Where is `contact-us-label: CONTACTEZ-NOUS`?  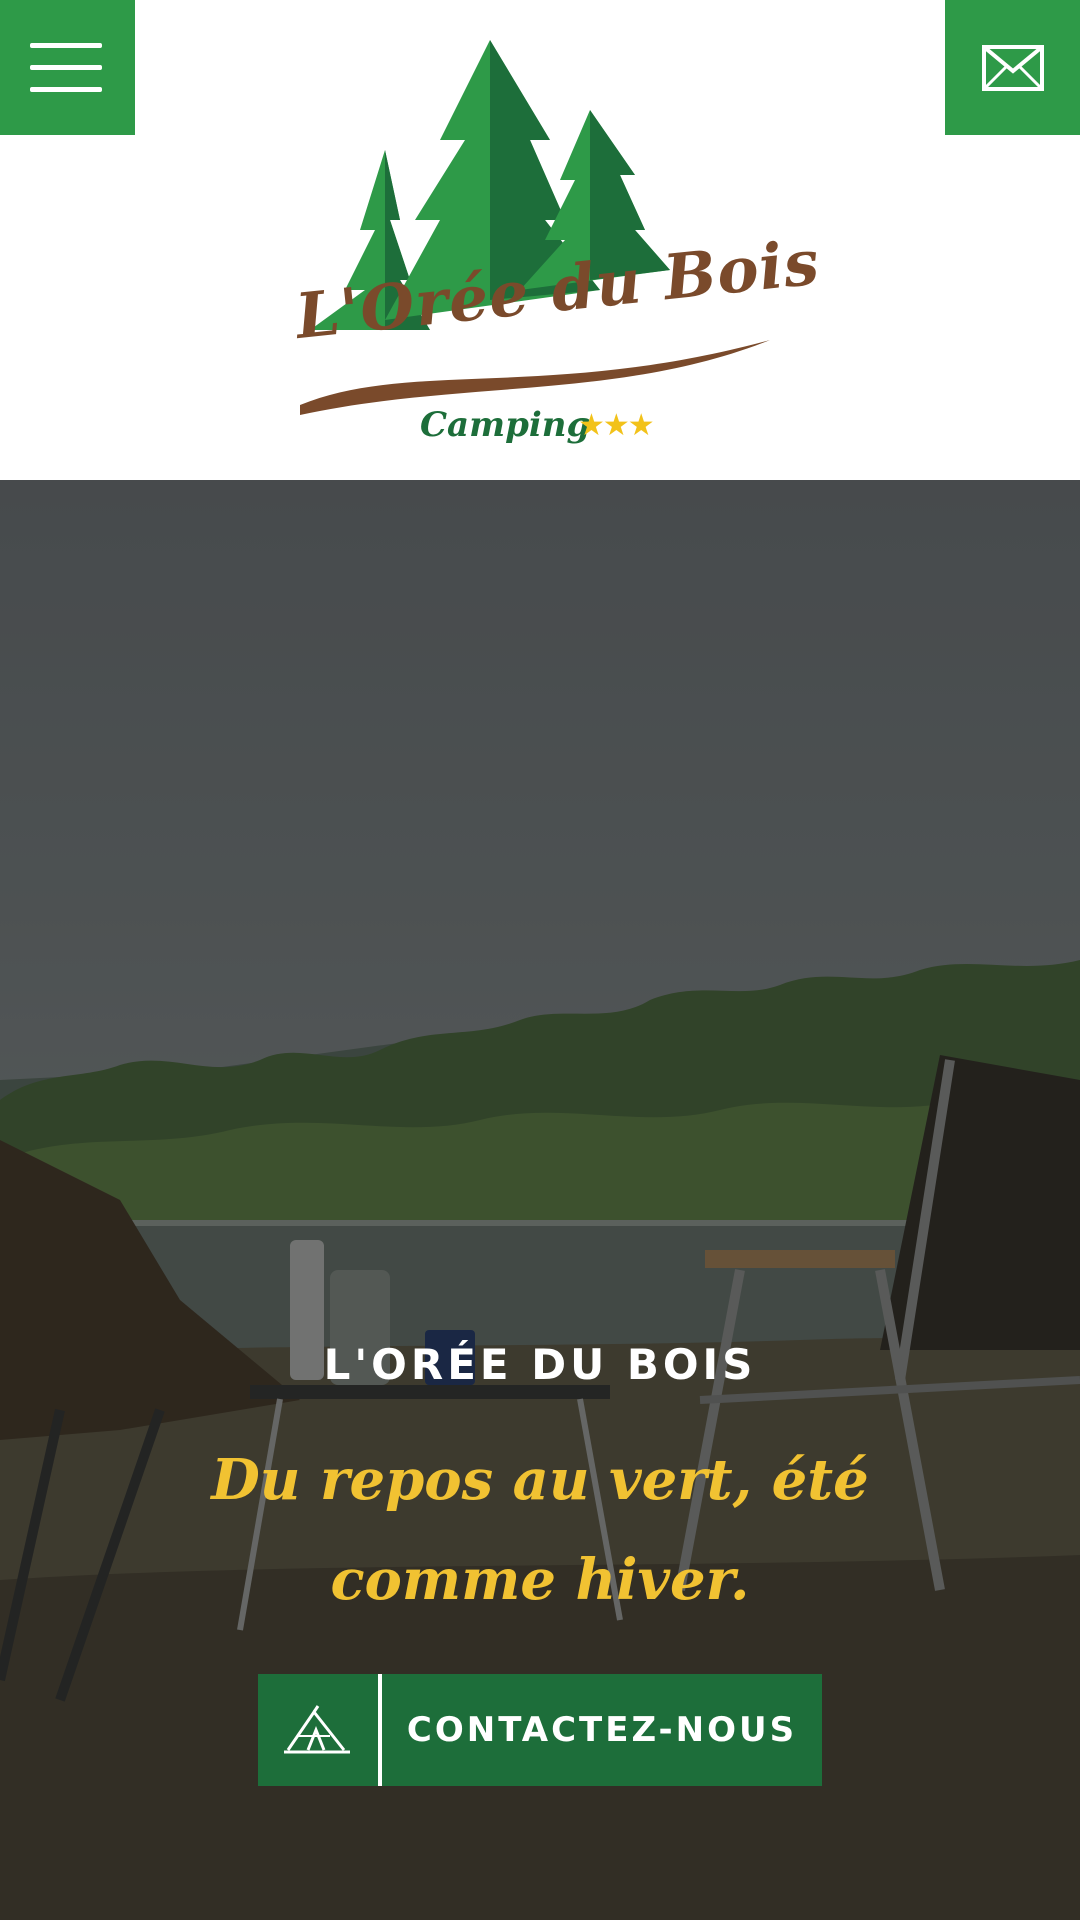 contact-us-label: CONTACTEZ-NOUS is located at coordinates (602, 1730).